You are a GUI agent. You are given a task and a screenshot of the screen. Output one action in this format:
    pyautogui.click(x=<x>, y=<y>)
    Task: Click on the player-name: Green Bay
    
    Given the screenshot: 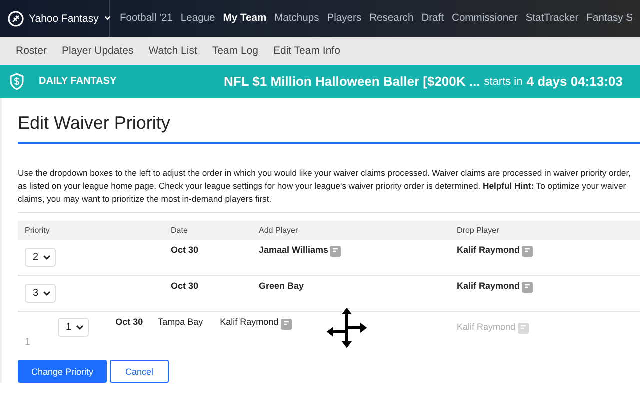 What is the action you would take?
    pyautogui.click(x=281, y=286)
    